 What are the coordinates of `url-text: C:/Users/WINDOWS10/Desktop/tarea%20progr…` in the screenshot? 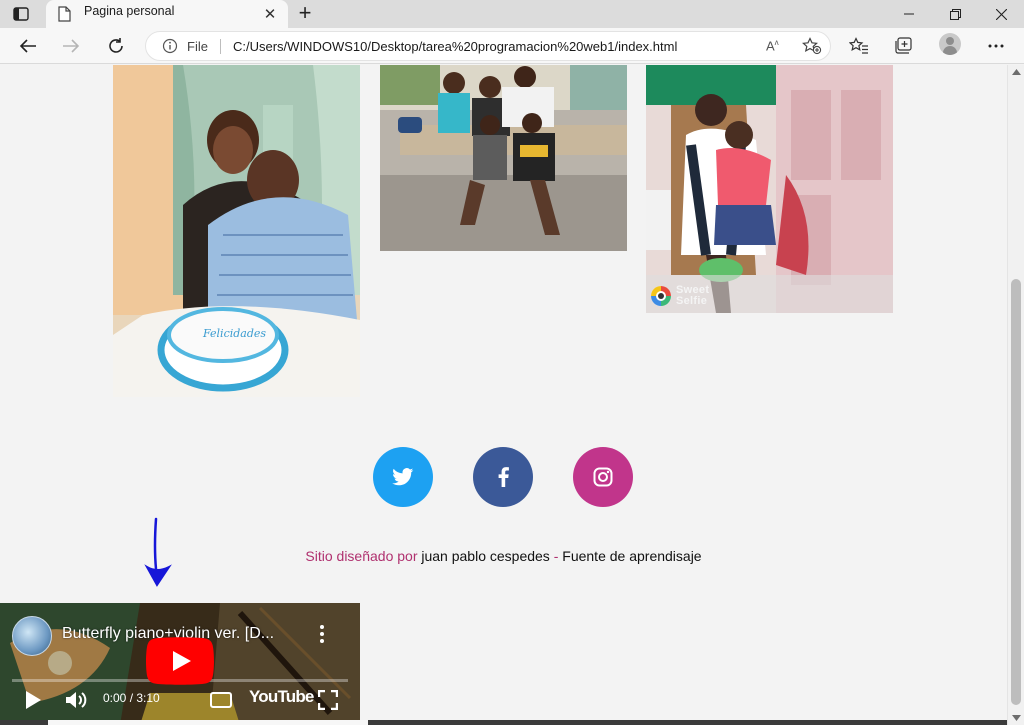 It's located at (455, 46).